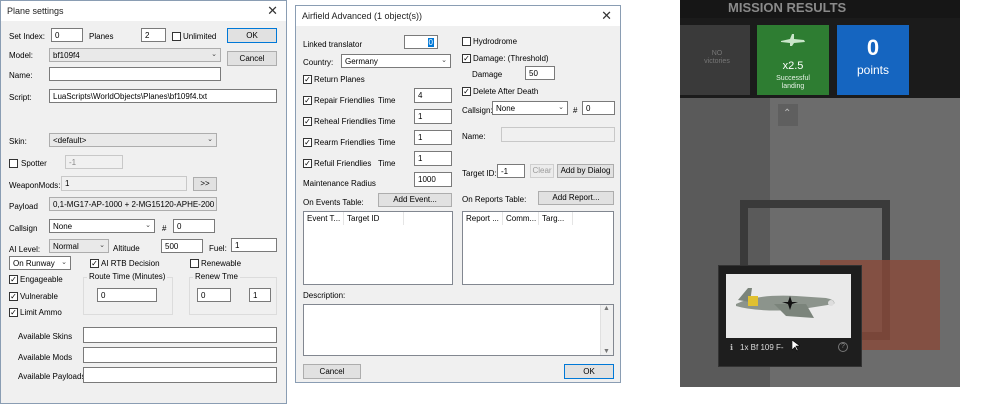 The image size is (1000, 404). I want to click on airfield-title: Airfield Advanced (1 object(s)), so click(362, 16).